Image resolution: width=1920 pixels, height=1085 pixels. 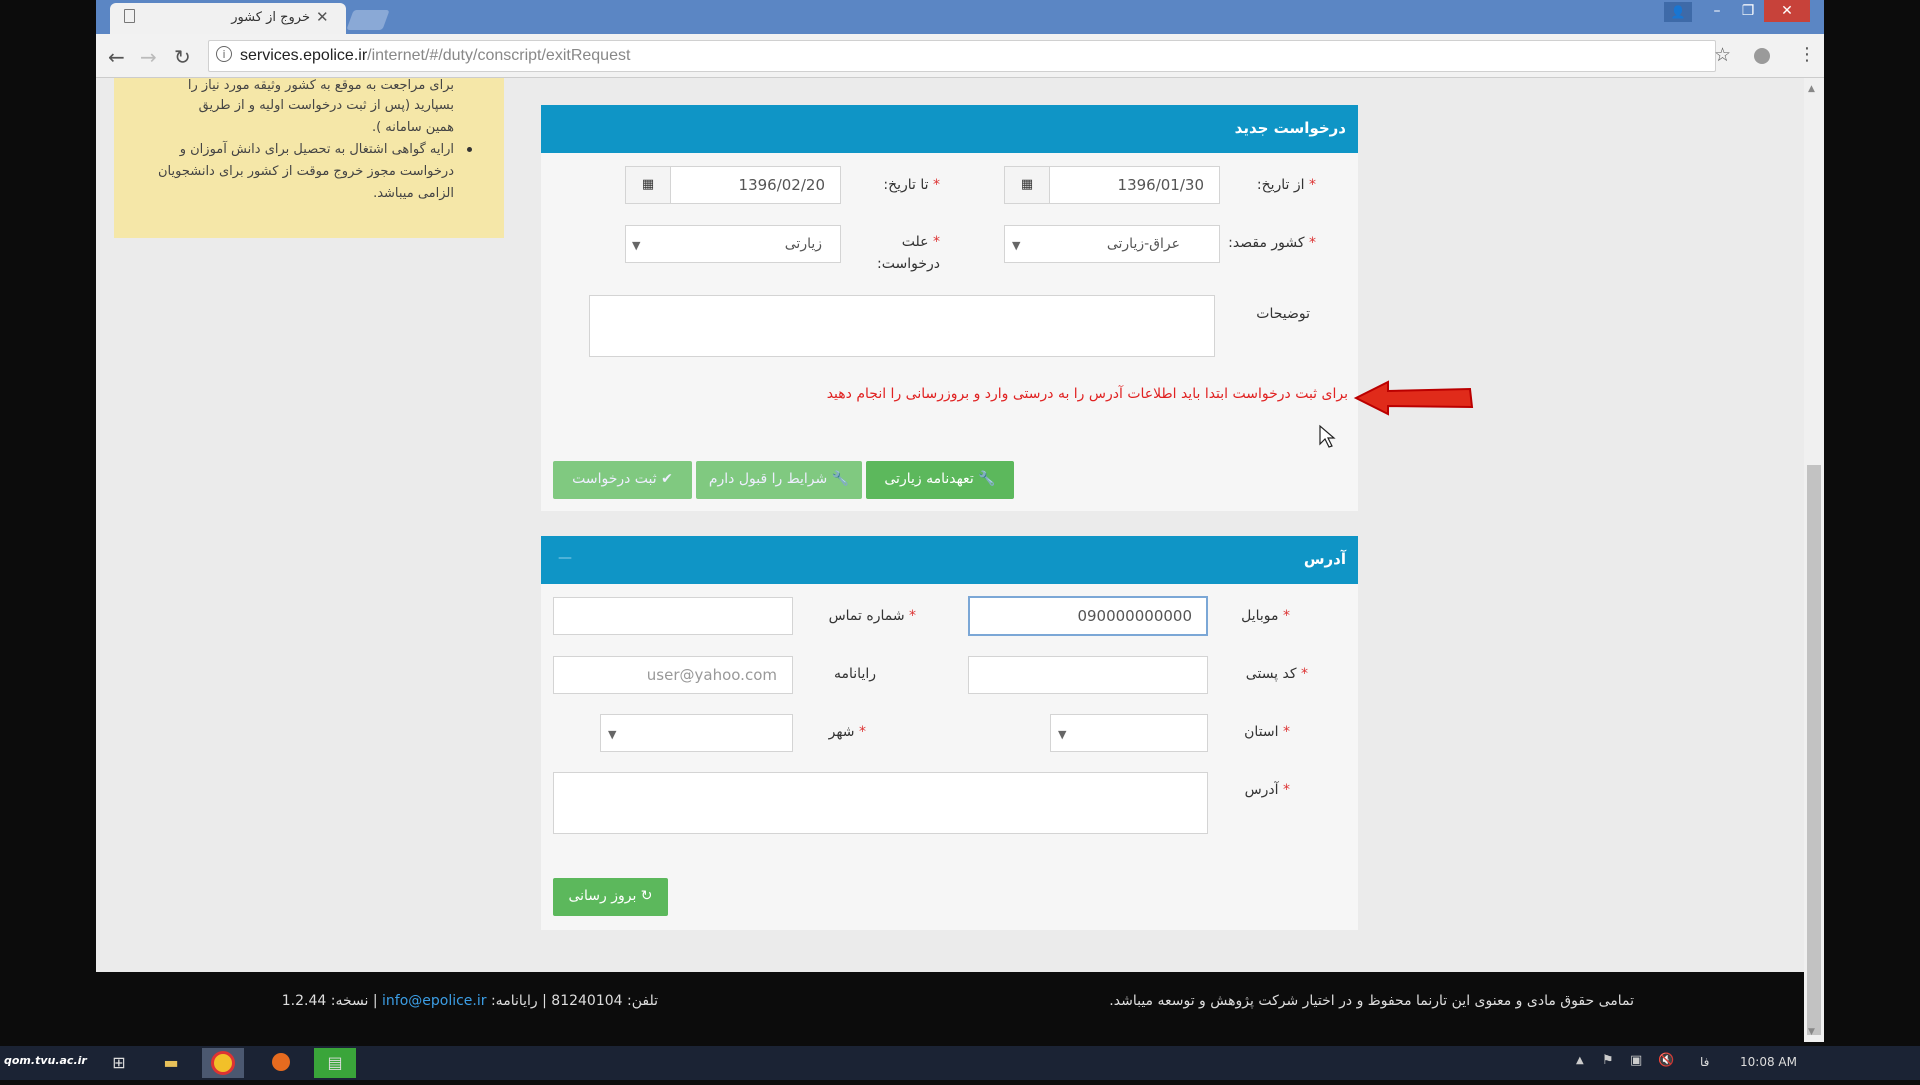 I want to click on reason-value: زیارتی, so click(x=803, y=244).